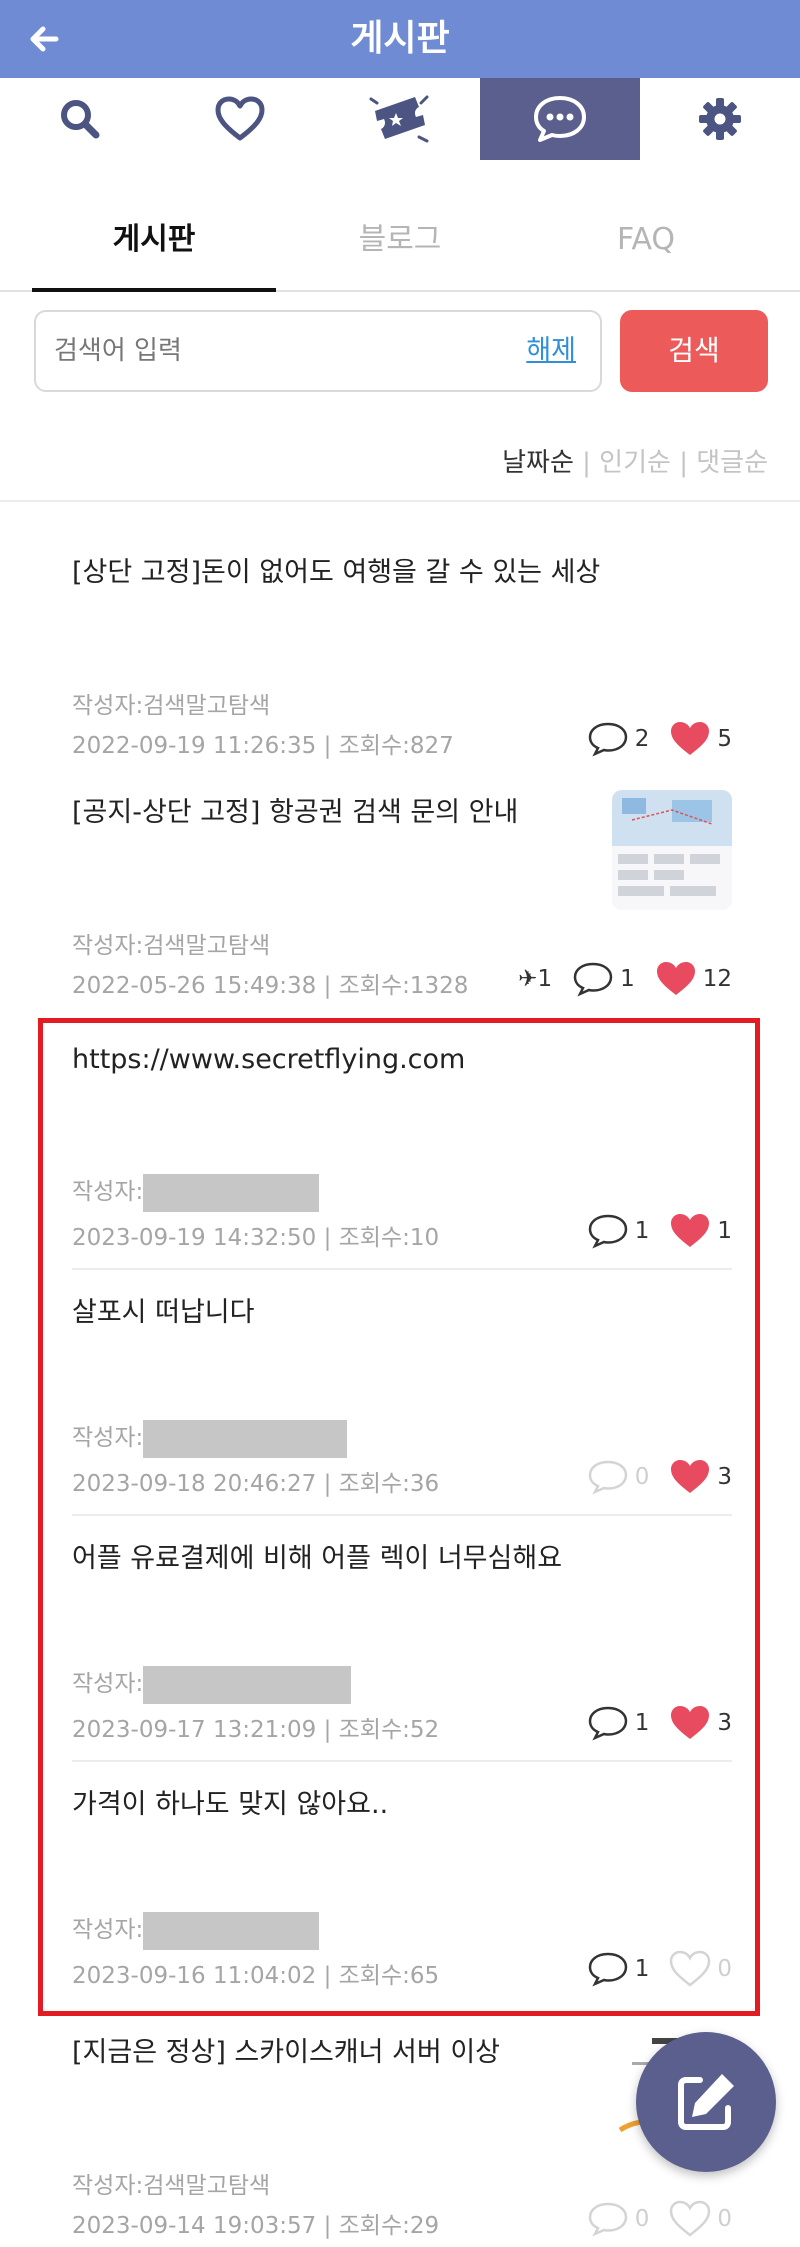 This screenshot has width=800, height=2247. I want to click on edit-icon, so click(706, 2102).